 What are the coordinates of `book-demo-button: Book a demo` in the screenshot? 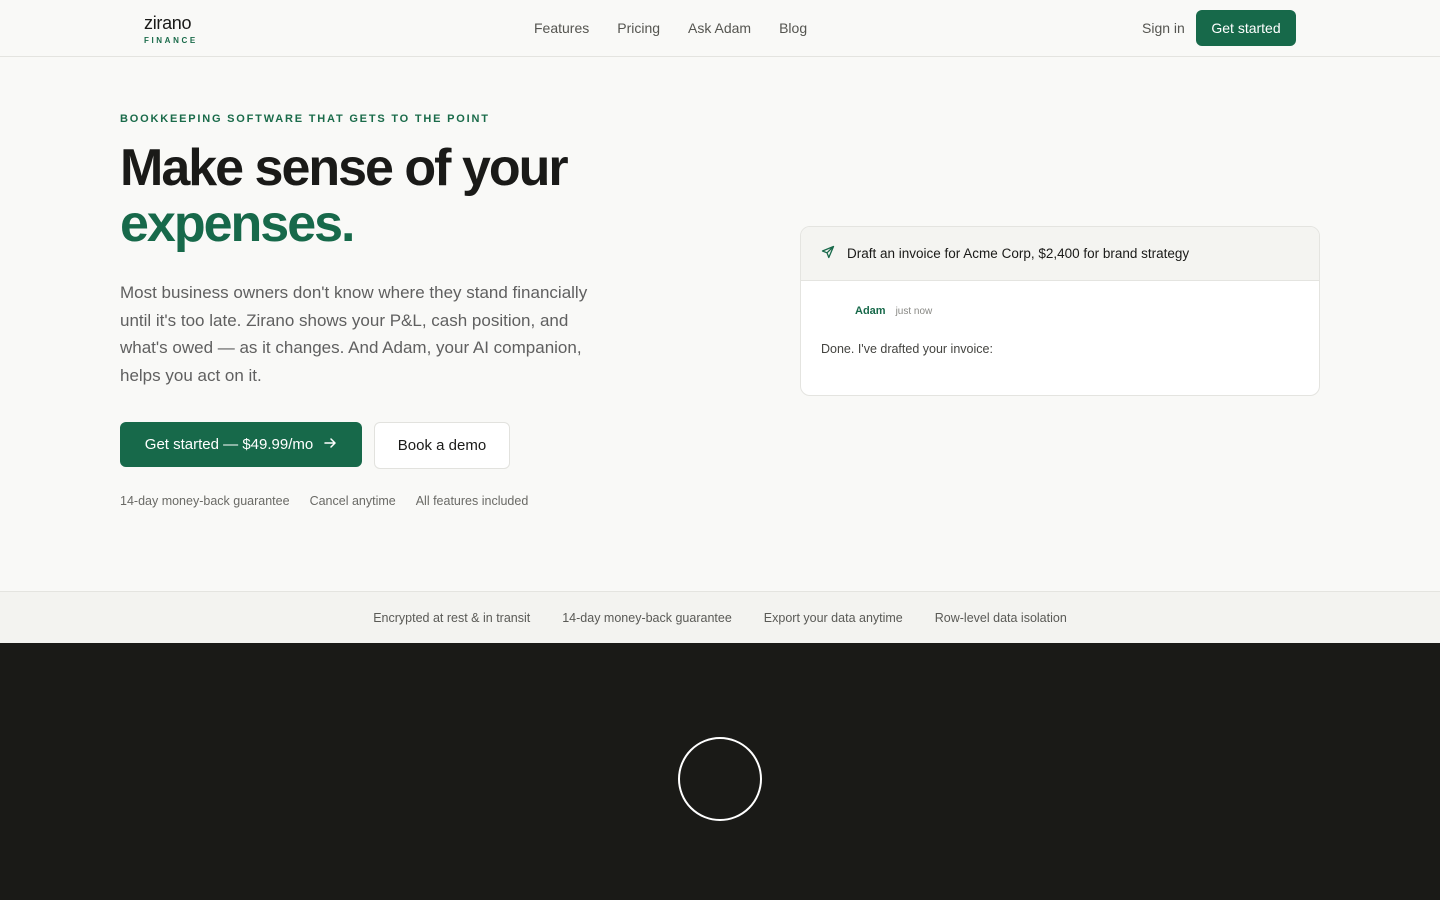 It's located at (442, 445).